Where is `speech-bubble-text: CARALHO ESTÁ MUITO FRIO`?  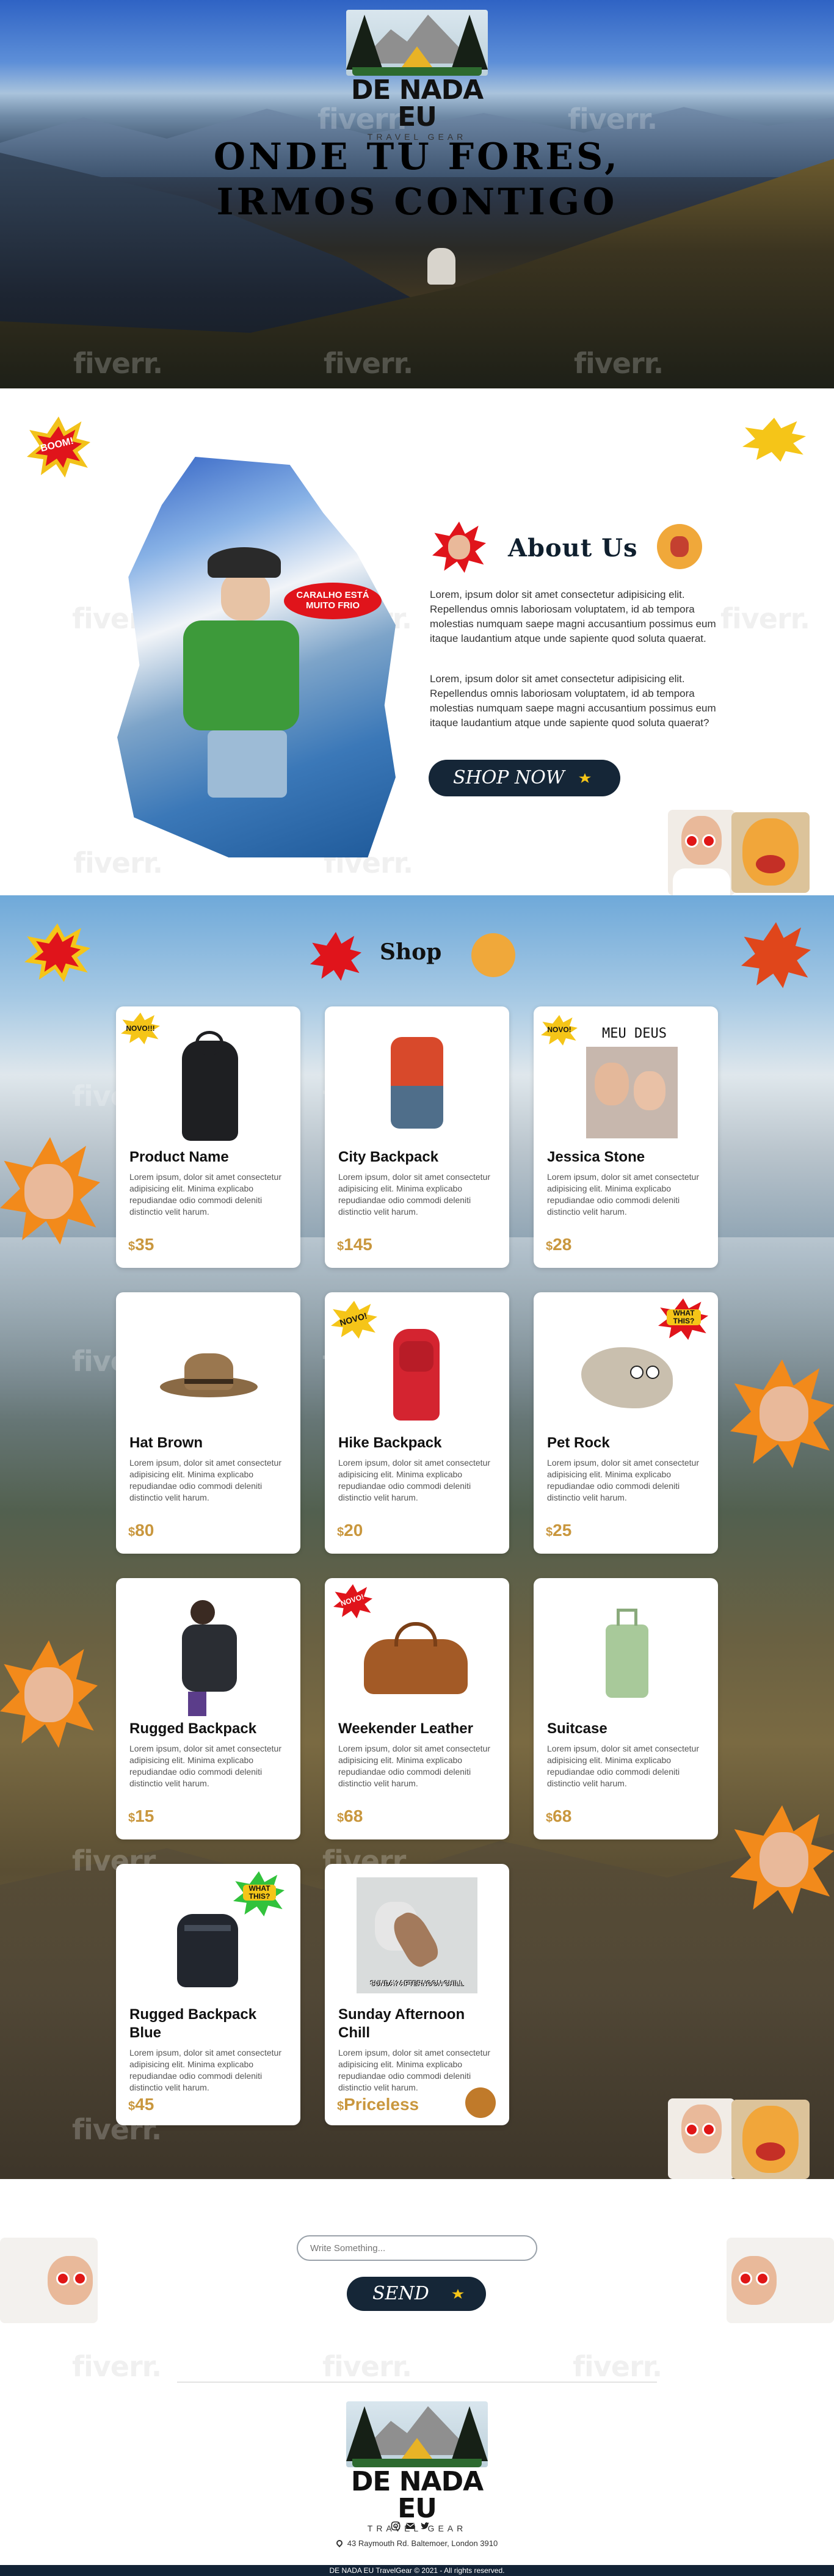
speech-bubble-text: CARALHO ESTÁ MUITO FRIO is located at coordinates (333, 600).